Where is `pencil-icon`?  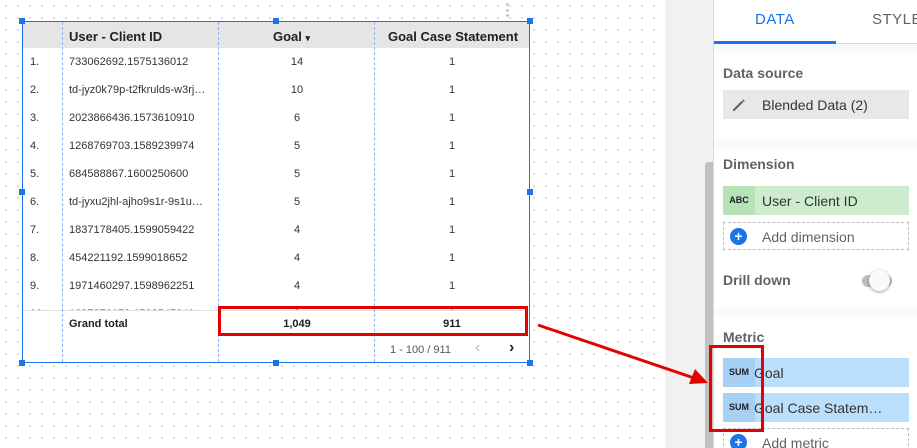
pencil-icon is located at coordinates (739, 104).